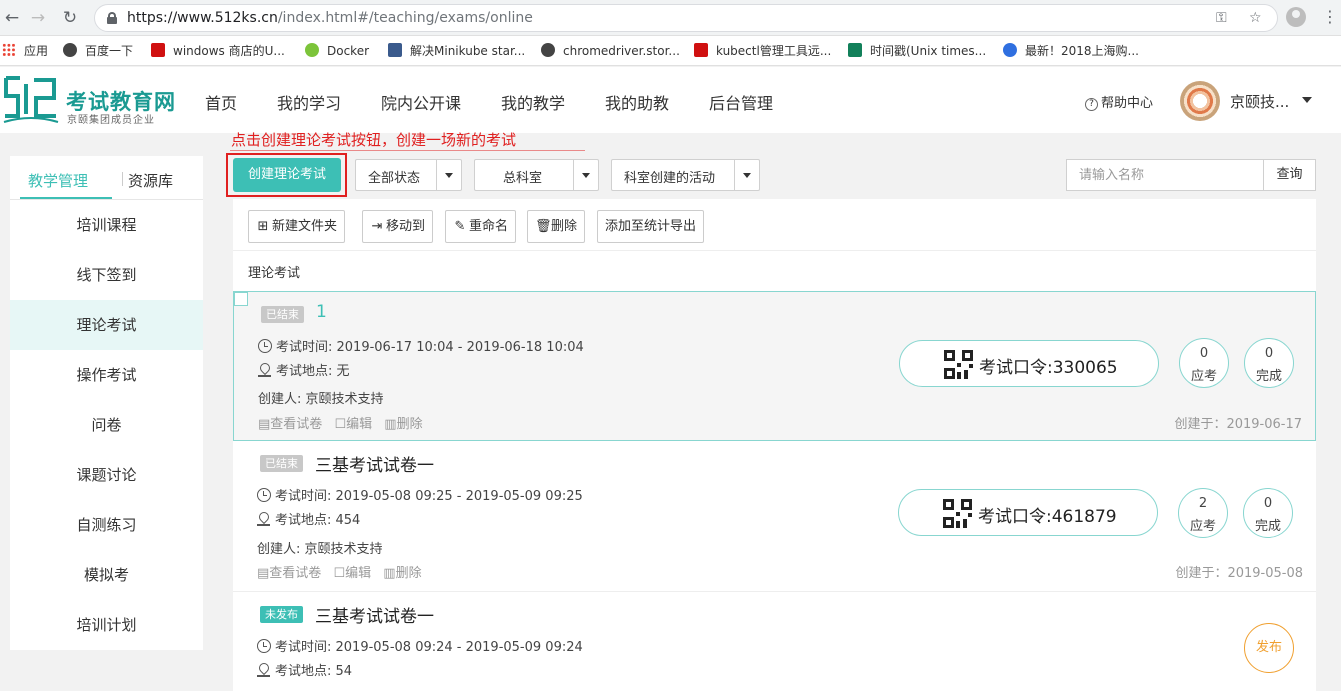 The width and height of the screenshot is (1341, 691). What do you see at coordinates (112, 18) in the screenshot?
I see `lock-icon` at bounding box center [112, 18].